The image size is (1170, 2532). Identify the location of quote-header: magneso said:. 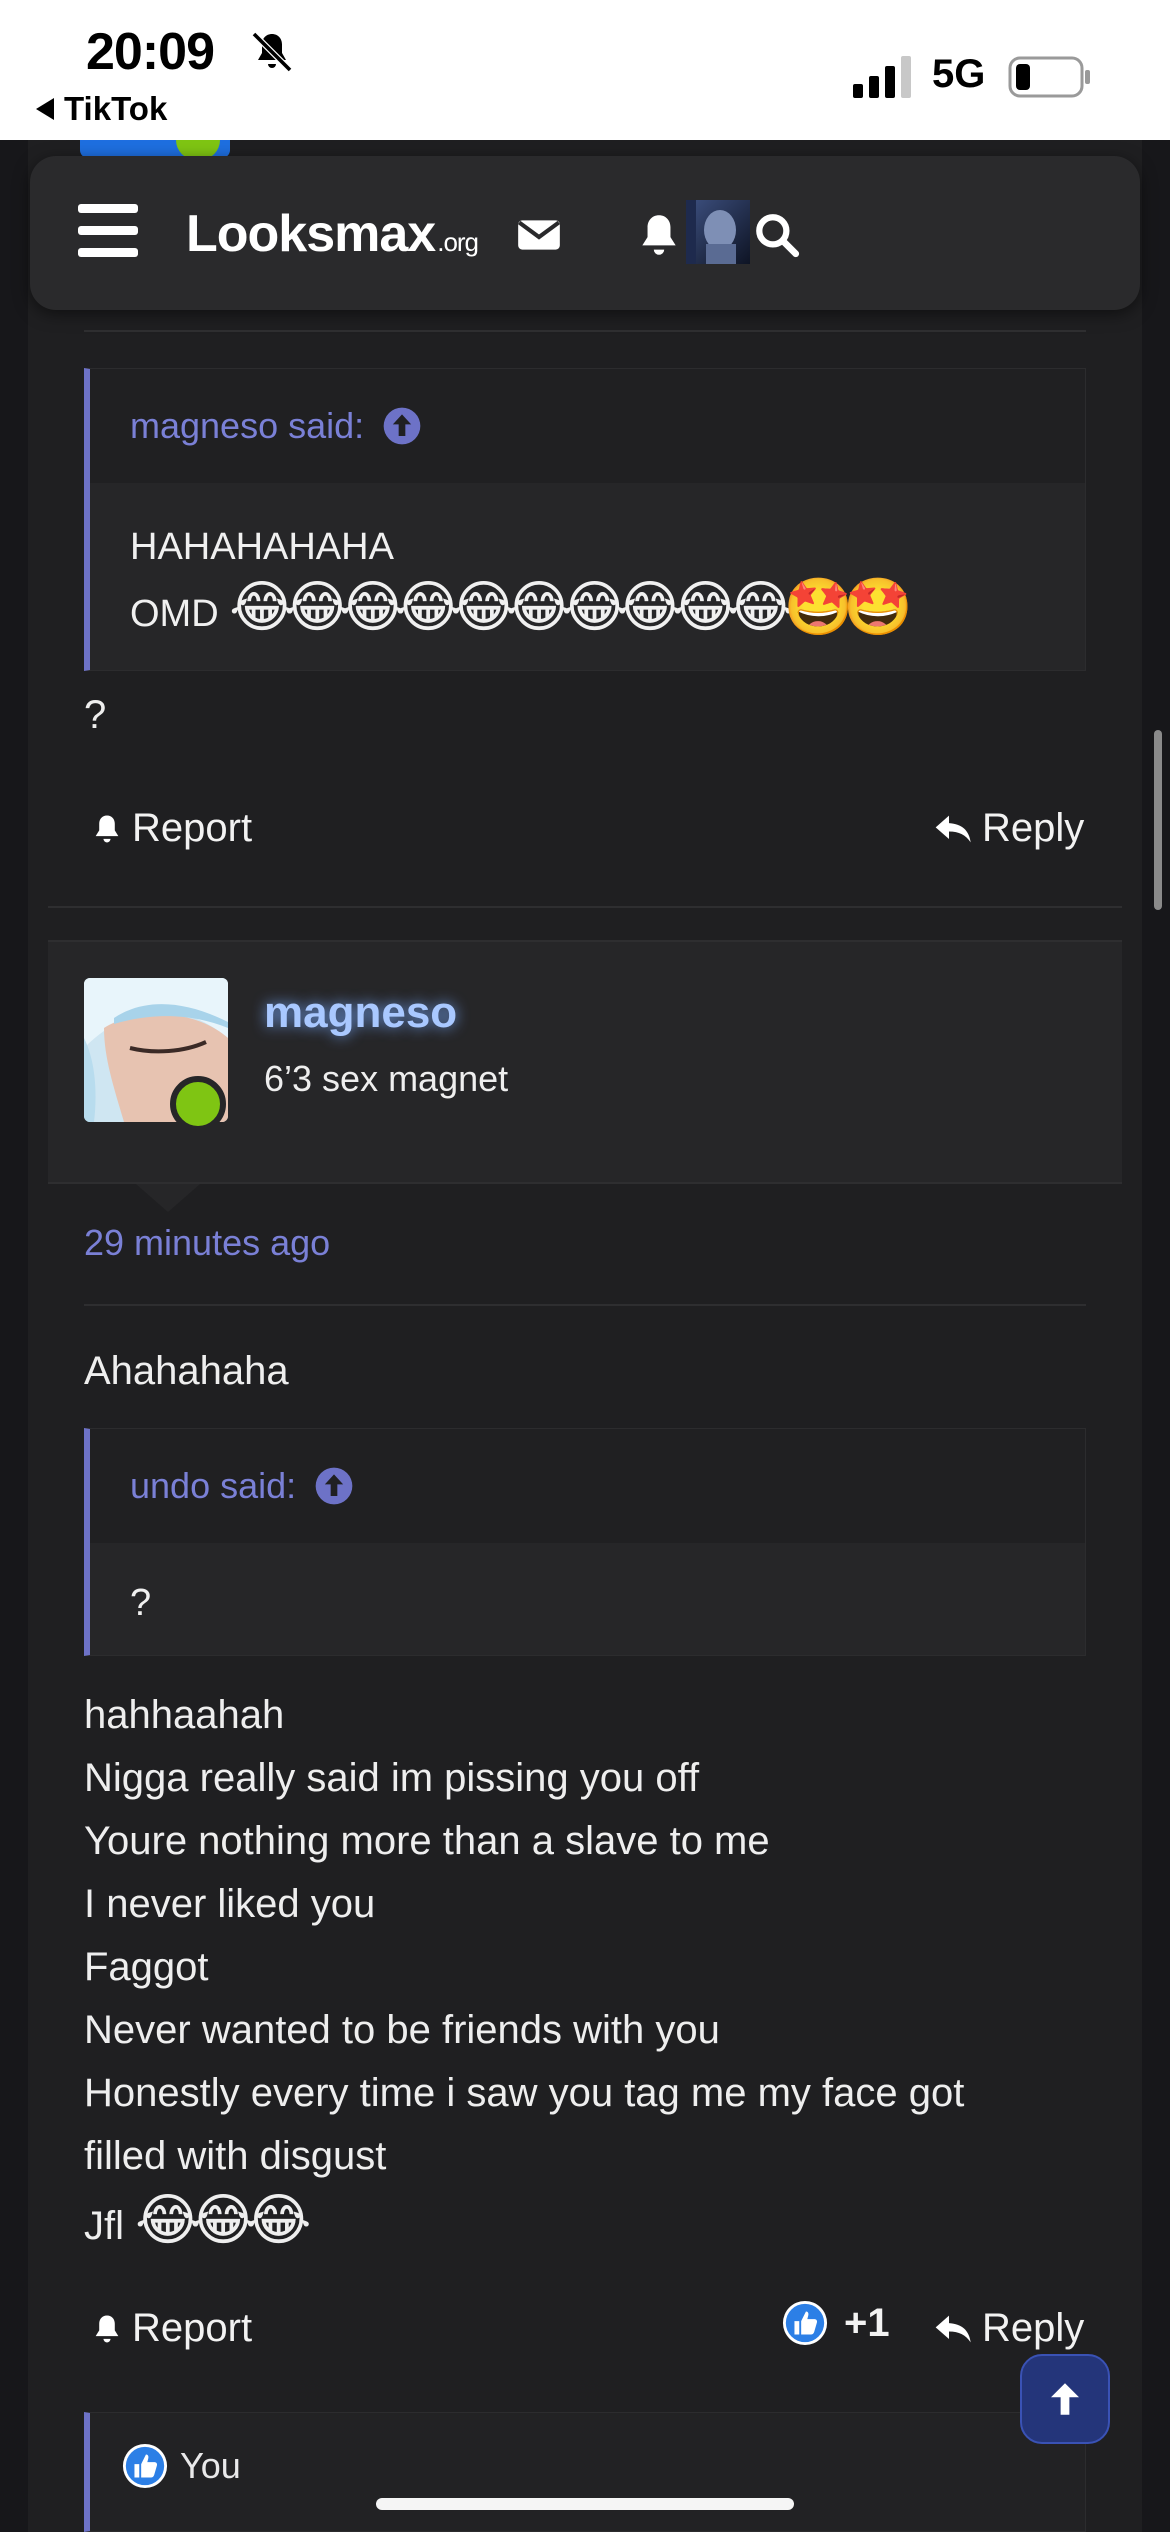
(587, 426).